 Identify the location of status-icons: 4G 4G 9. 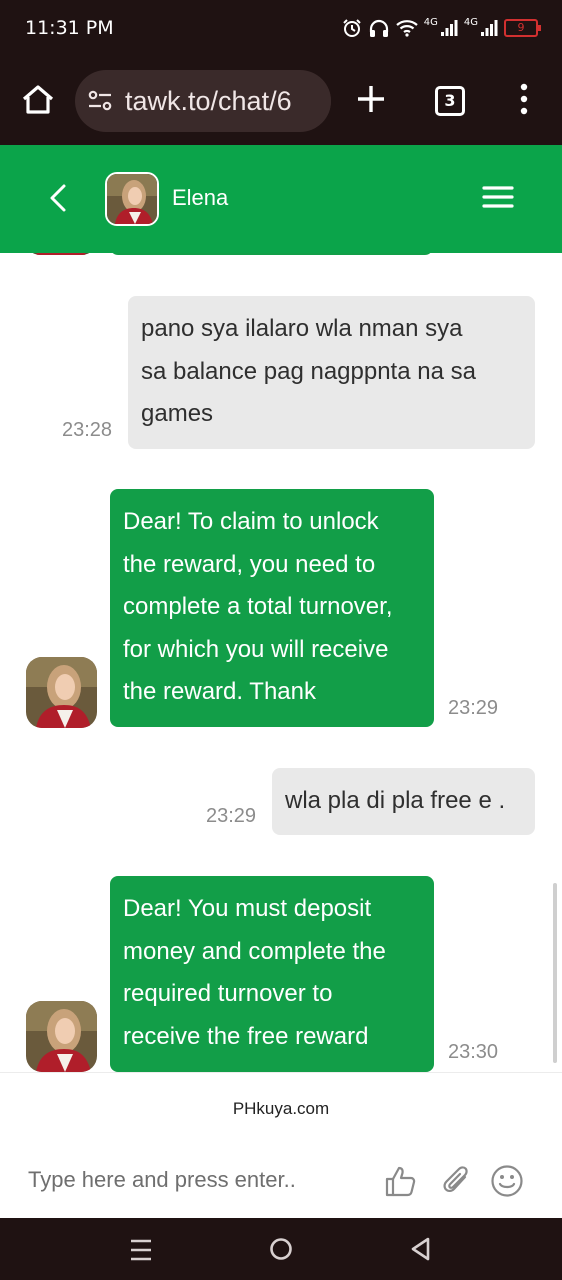
(441, 28).